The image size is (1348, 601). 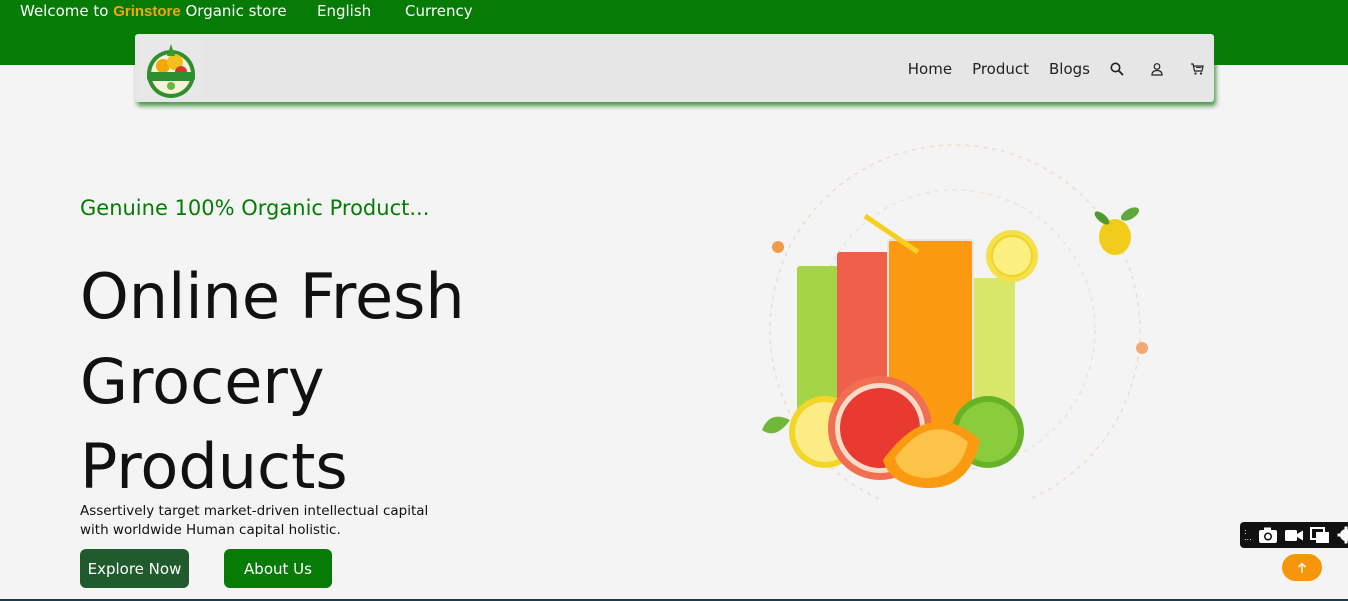 I want to click on lemon-decoration-icon, so click(x=1117, y=231).